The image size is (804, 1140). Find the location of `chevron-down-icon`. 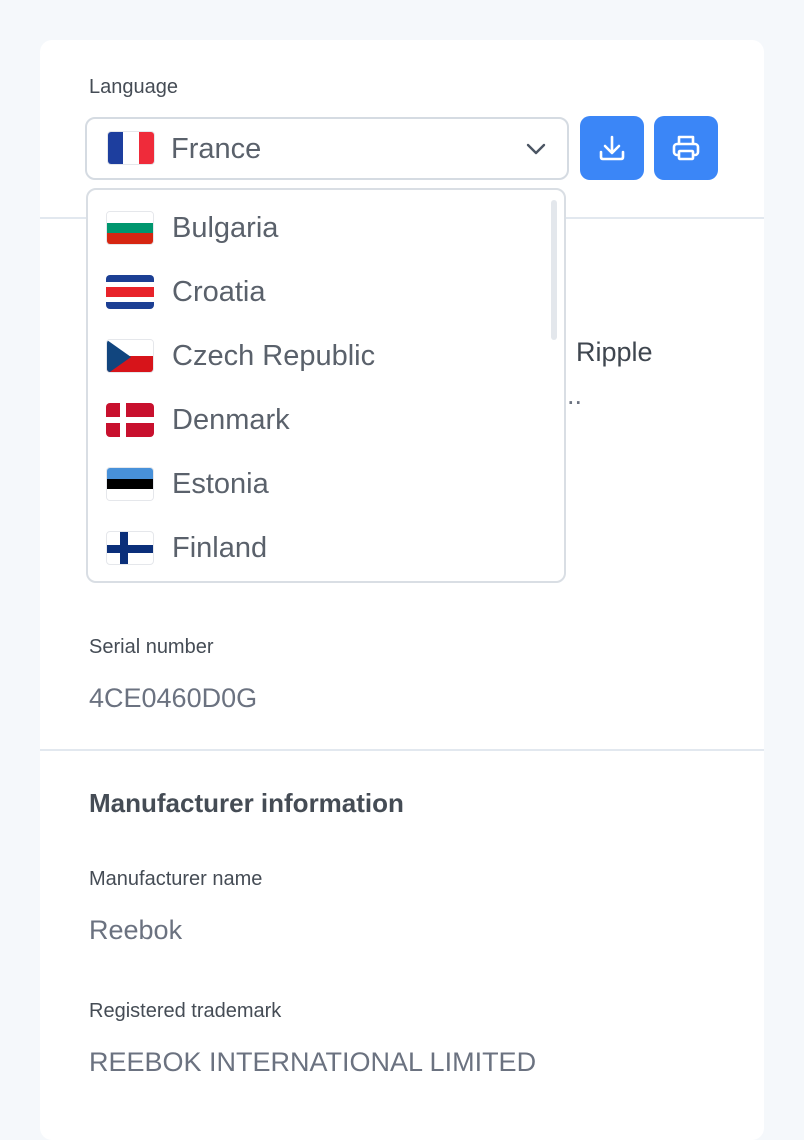

chevron-down-icon is located at coordinates (536, 149).